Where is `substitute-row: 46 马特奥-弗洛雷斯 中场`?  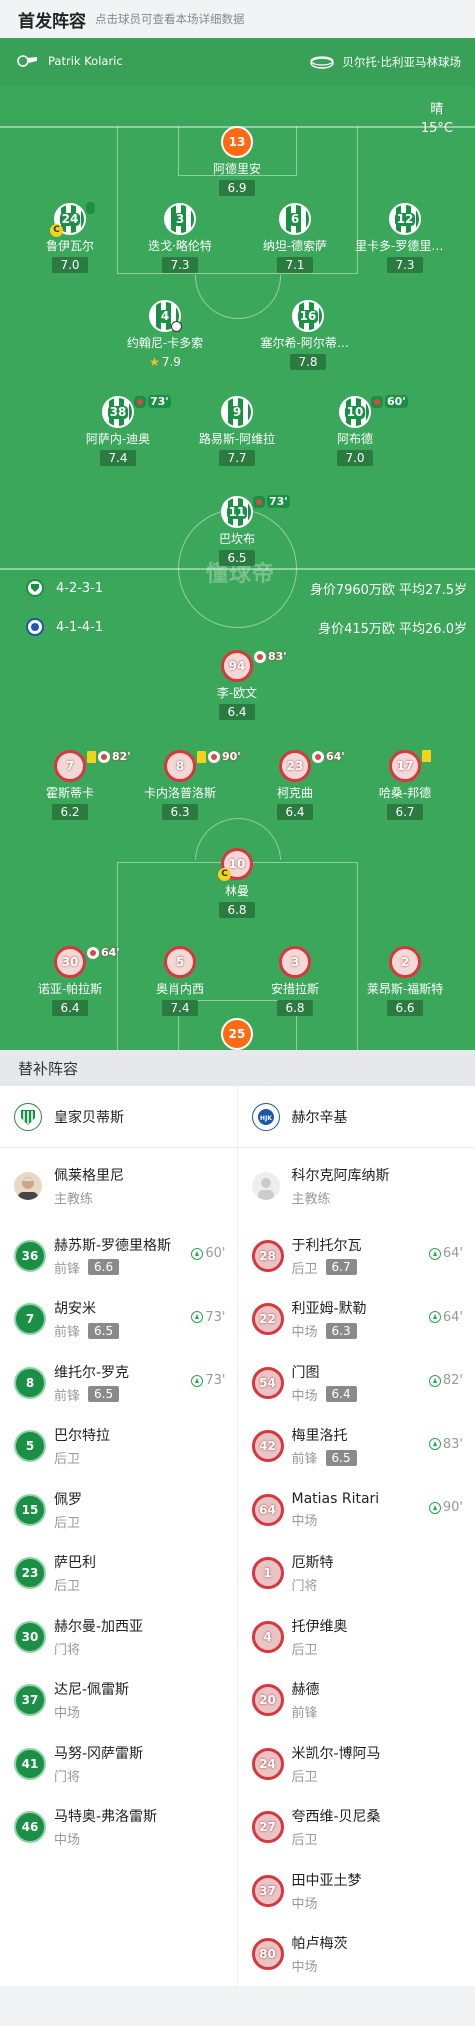 substitute-row: 46 马特奥-弗洛雷斯 中场 is located at coordinates (119, 1828).